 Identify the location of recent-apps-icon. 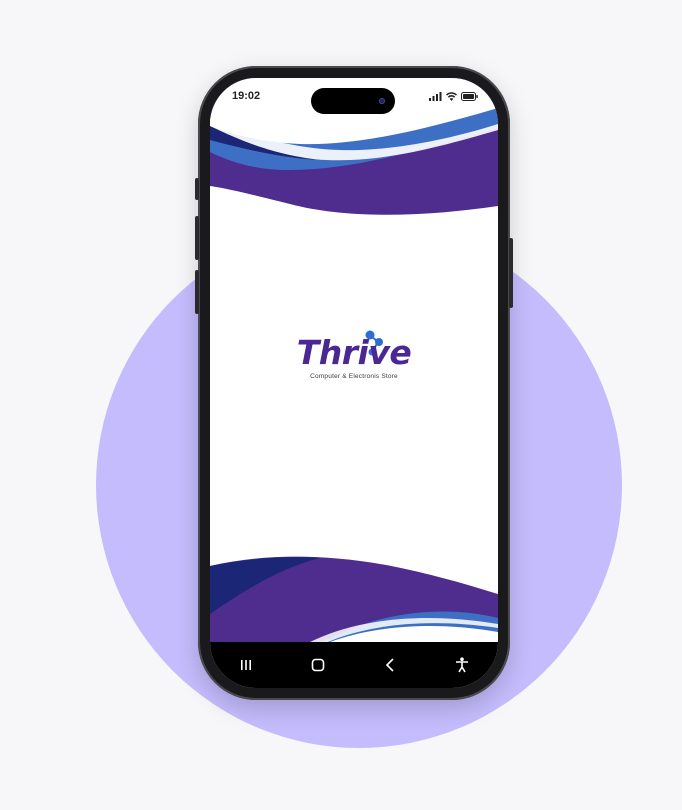
(246, 665).